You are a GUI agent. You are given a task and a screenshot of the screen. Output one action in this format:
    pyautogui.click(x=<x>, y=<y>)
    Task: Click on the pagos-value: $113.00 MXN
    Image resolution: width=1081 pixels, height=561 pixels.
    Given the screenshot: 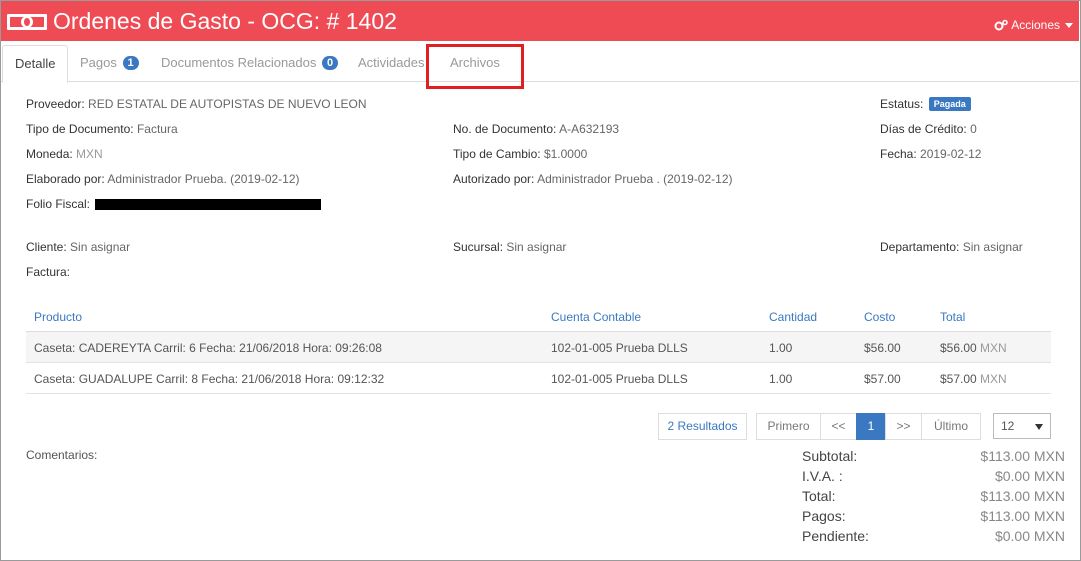 What is the action you would take?
    pyautogui.click(x=1022, y=516)
    